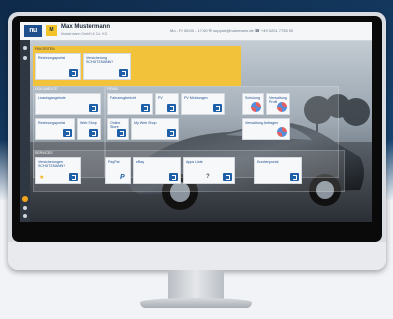  Describe the element at coordinates (51, 30) in the screenshot. I see `avatar: M` at that location.